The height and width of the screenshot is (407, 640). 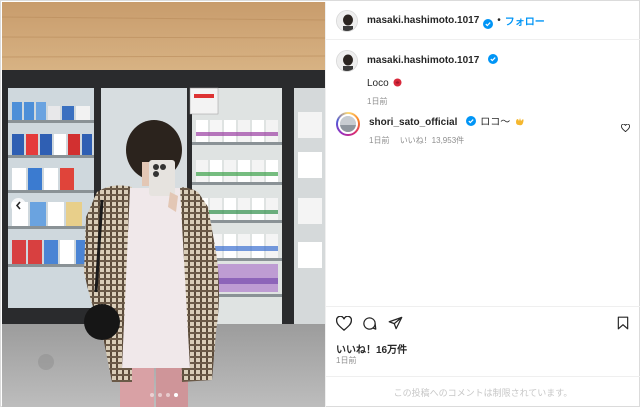 I want to click on like-button, so click(x=344, y=325).